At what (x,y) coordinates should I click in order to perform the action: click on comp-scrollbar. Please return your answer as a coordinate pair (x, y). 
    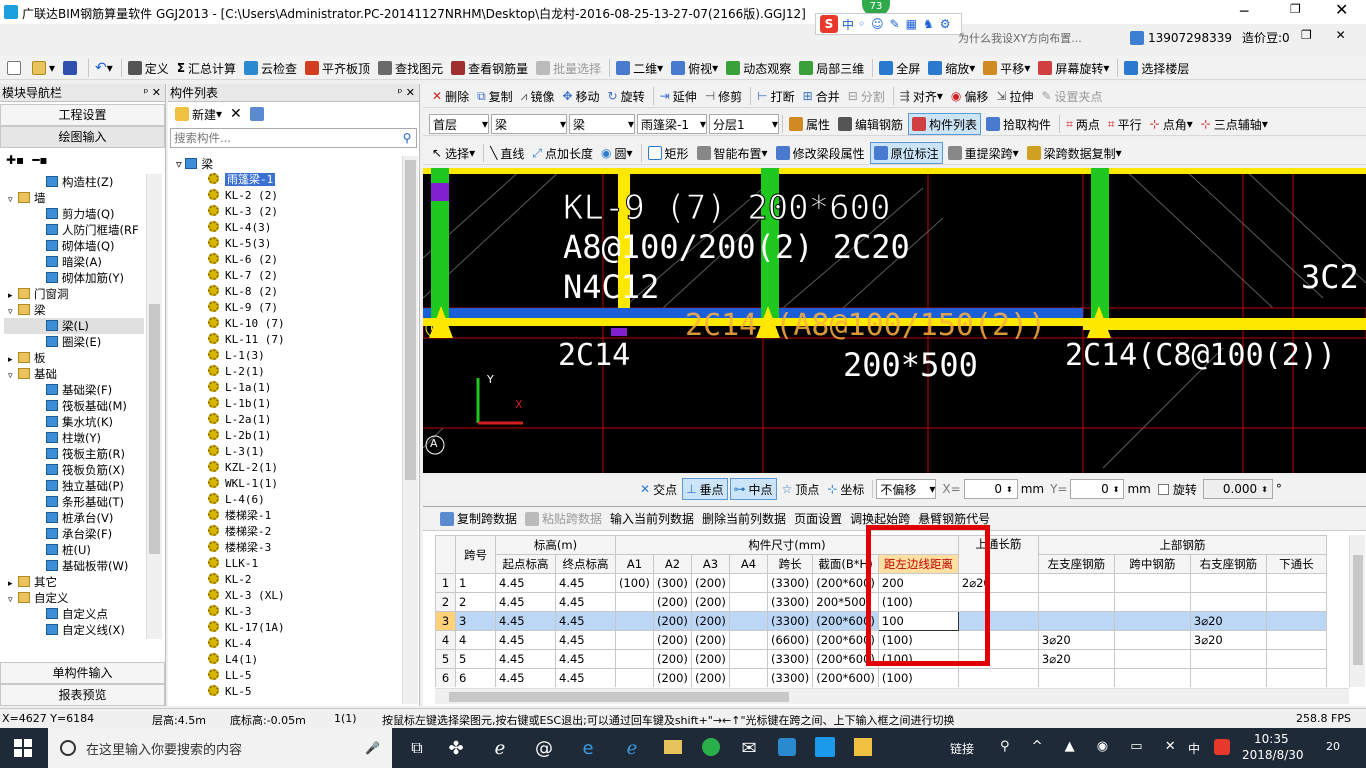
    Looking at the image, I should click on (410, 430).